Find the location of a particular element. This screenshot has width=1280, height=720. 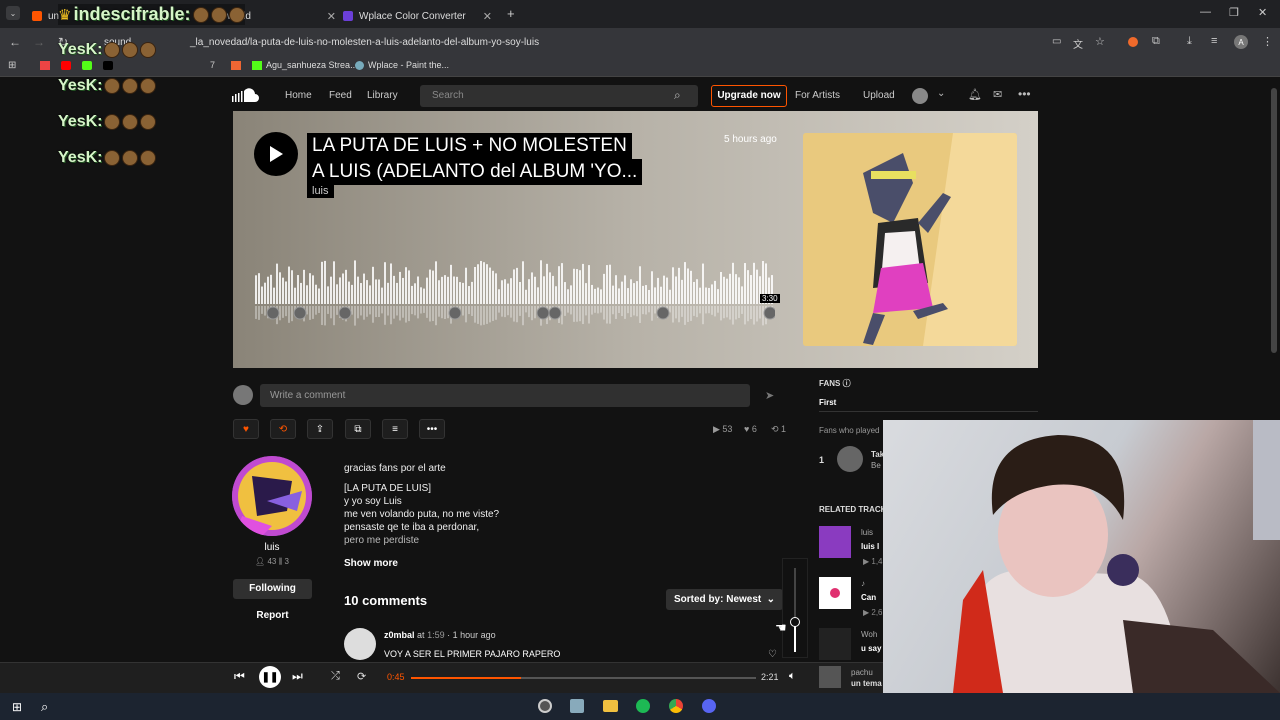

commenter-avatar is located at coordinates (360, 644).